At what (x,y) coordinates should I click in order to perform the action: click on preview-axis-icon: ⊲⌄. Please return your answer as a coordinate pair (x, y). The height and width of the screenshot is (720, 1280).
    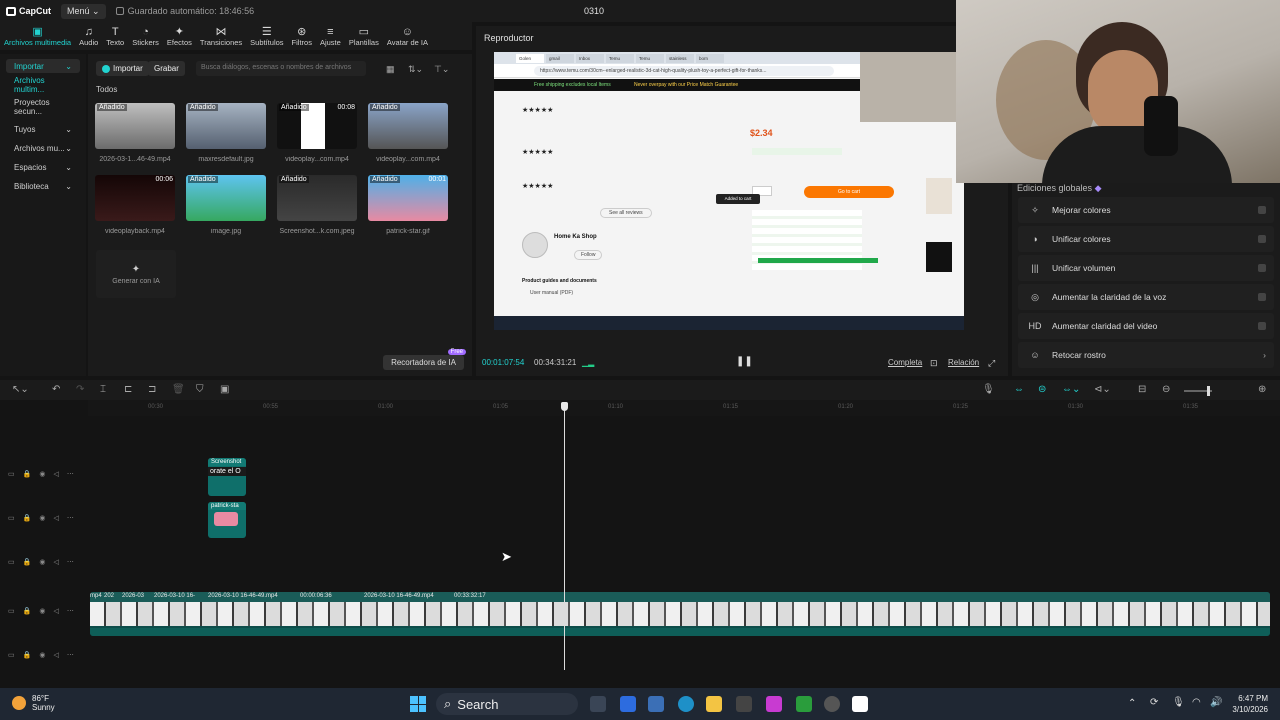
    Looking at the image, I should click on (1102, 389).